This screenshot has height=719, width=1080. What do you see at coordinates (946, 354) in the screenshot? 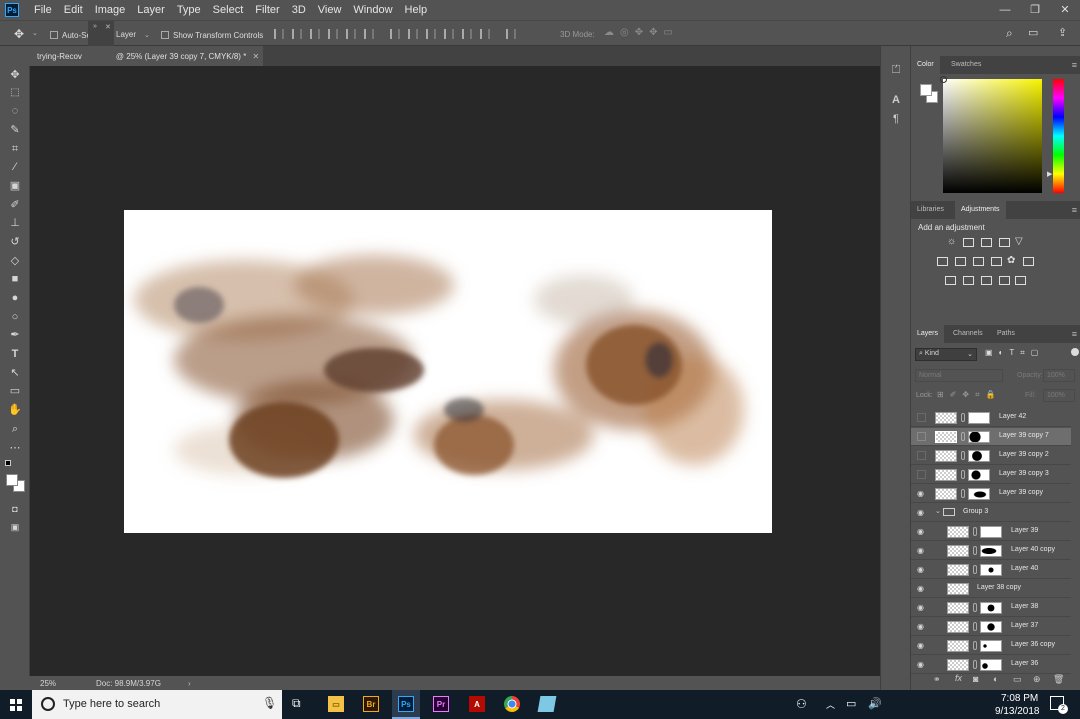
I see `layer-filter-dropdown: ⌕ Kind ⌄` at bounding box center [946, 354].